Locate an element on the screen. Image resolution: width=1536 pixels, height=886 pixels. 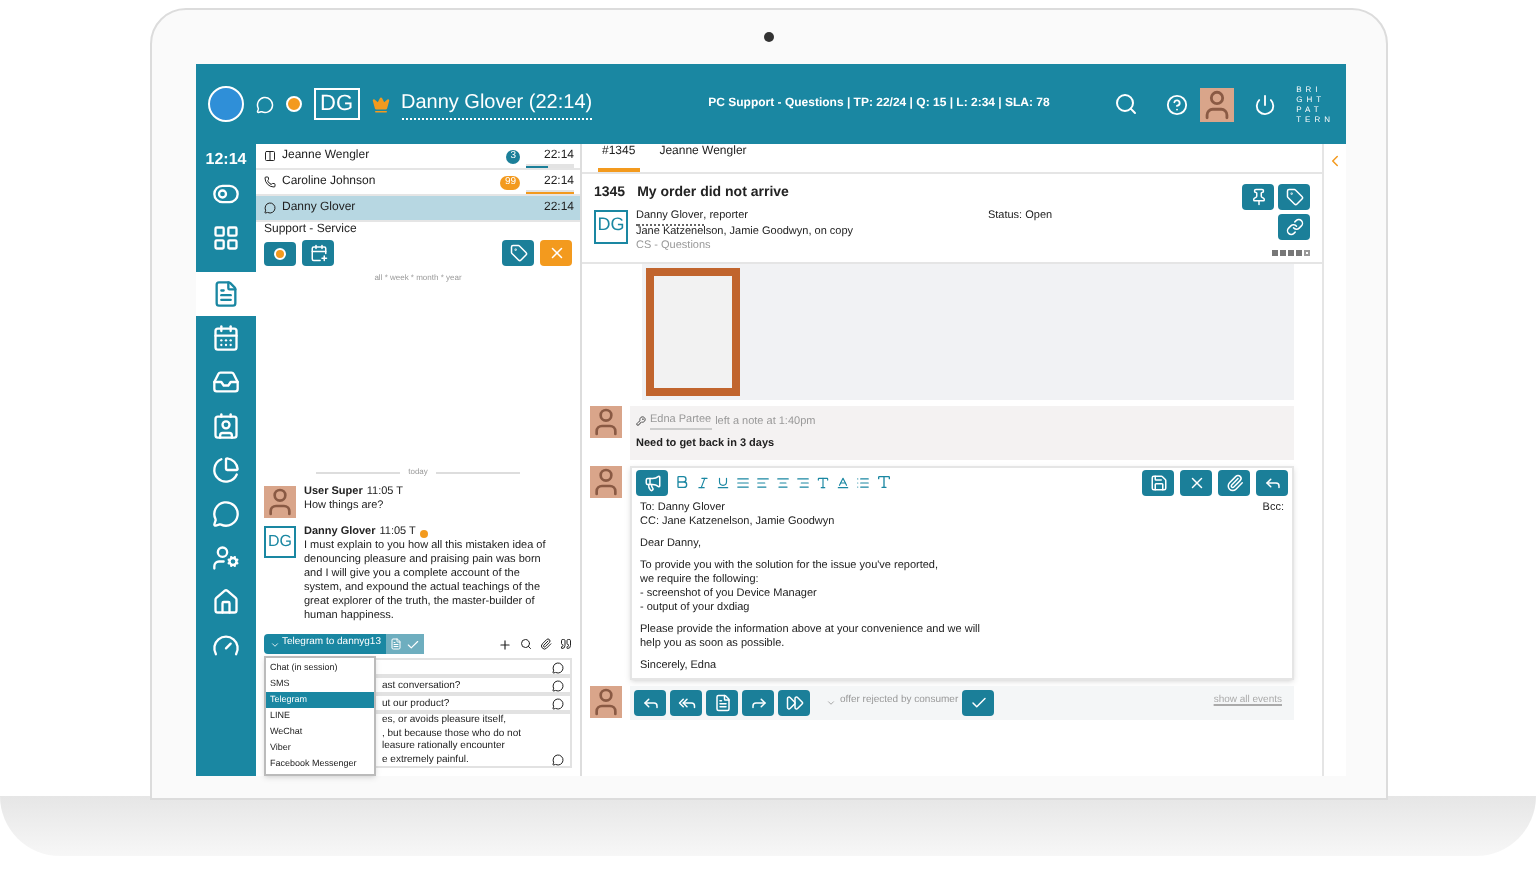
close-icon is located at coordinates (556, 253).